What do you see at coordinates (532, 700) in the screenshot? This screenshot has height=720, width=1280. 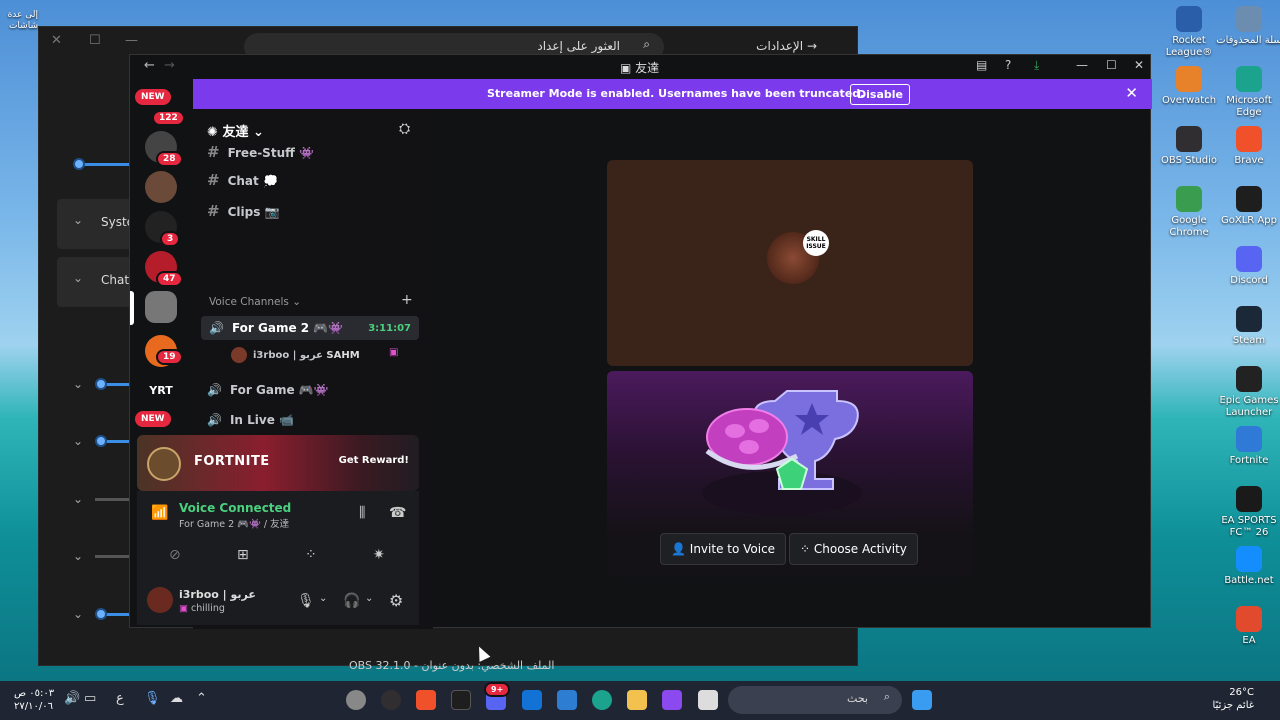 I see `outlook-app-icon` at bounding box center [532, 700].